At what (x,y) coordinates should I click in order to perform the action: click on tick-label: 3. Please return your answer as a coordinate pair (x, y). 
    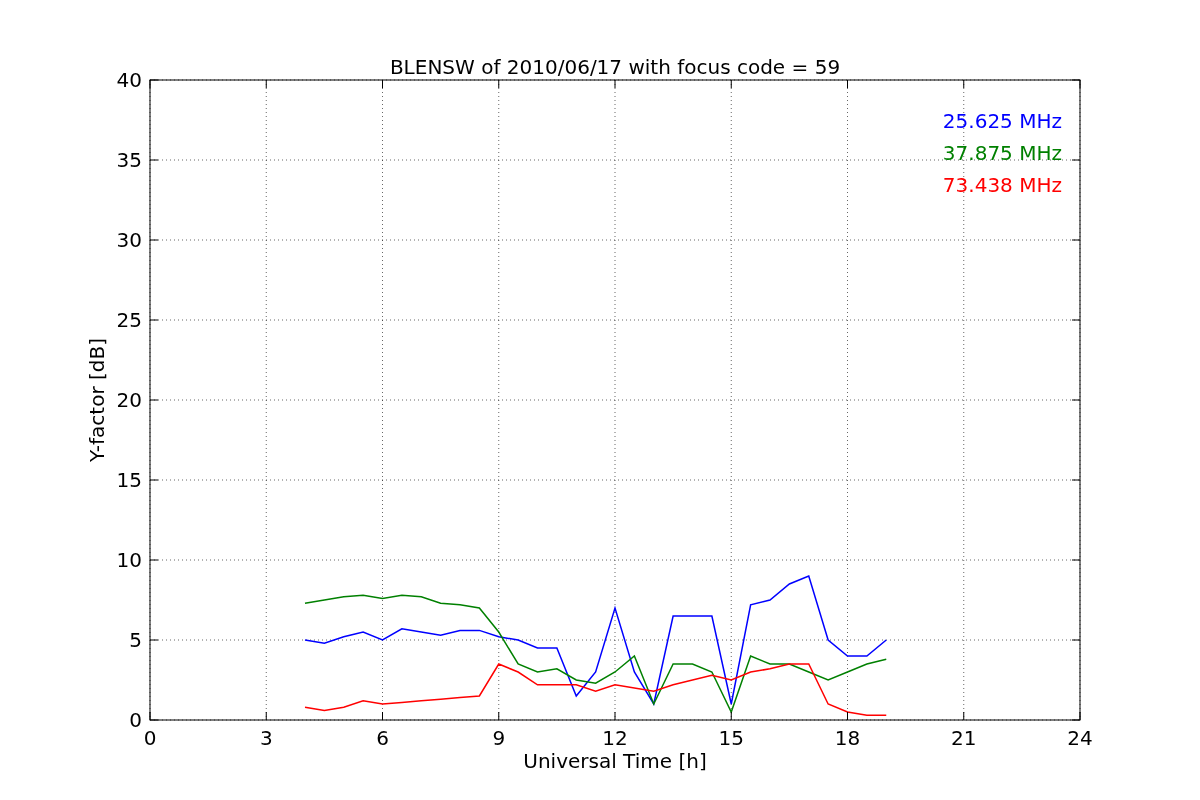
    Looking at the image, I should click on (266, 738).